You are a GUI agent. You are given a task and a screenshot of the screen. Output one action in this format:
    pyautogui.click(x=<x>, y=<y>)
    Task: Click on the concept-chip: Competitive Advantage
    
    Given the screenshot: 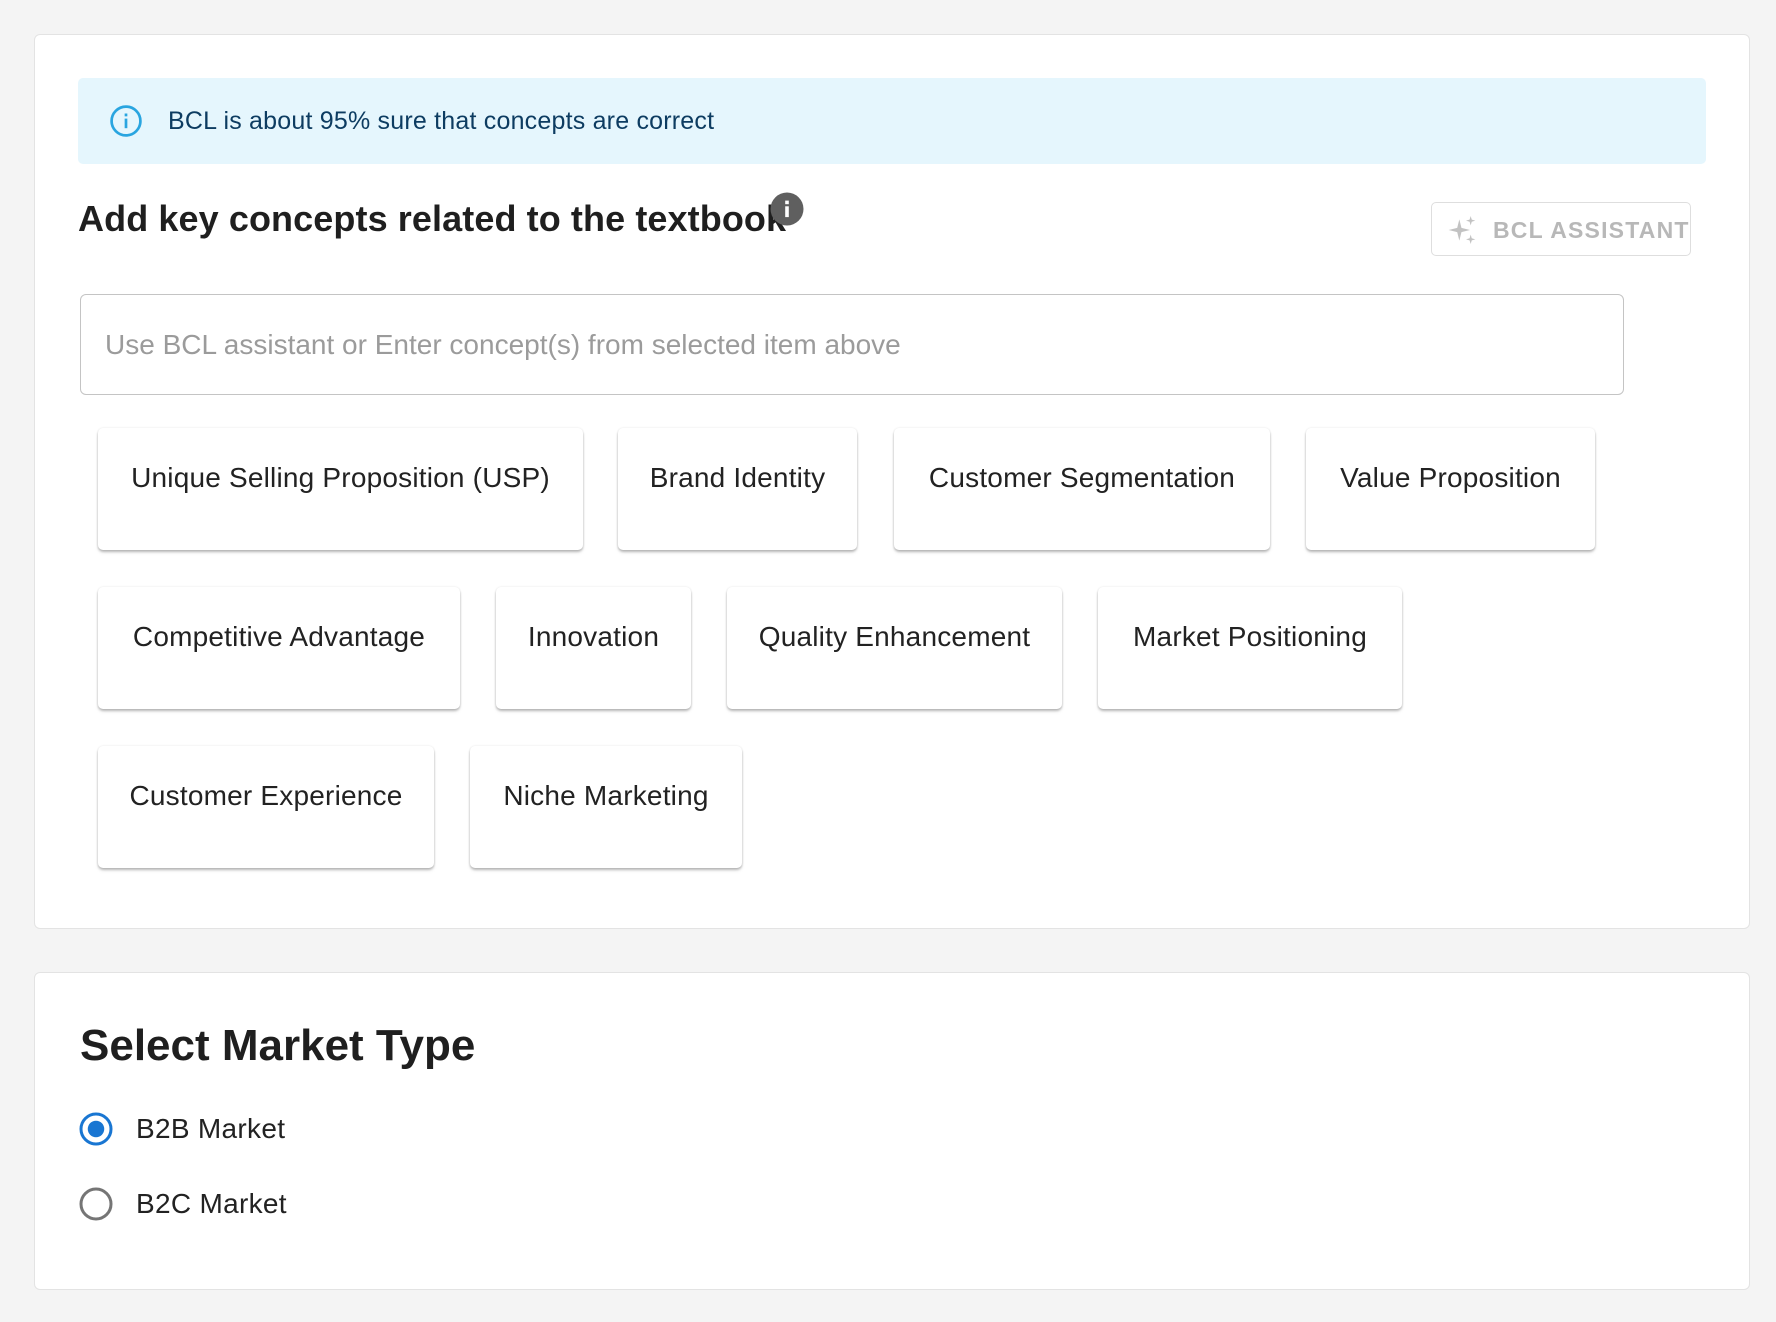 What is the action you would take?
    pyautogui.click(x=279, y=648)
    